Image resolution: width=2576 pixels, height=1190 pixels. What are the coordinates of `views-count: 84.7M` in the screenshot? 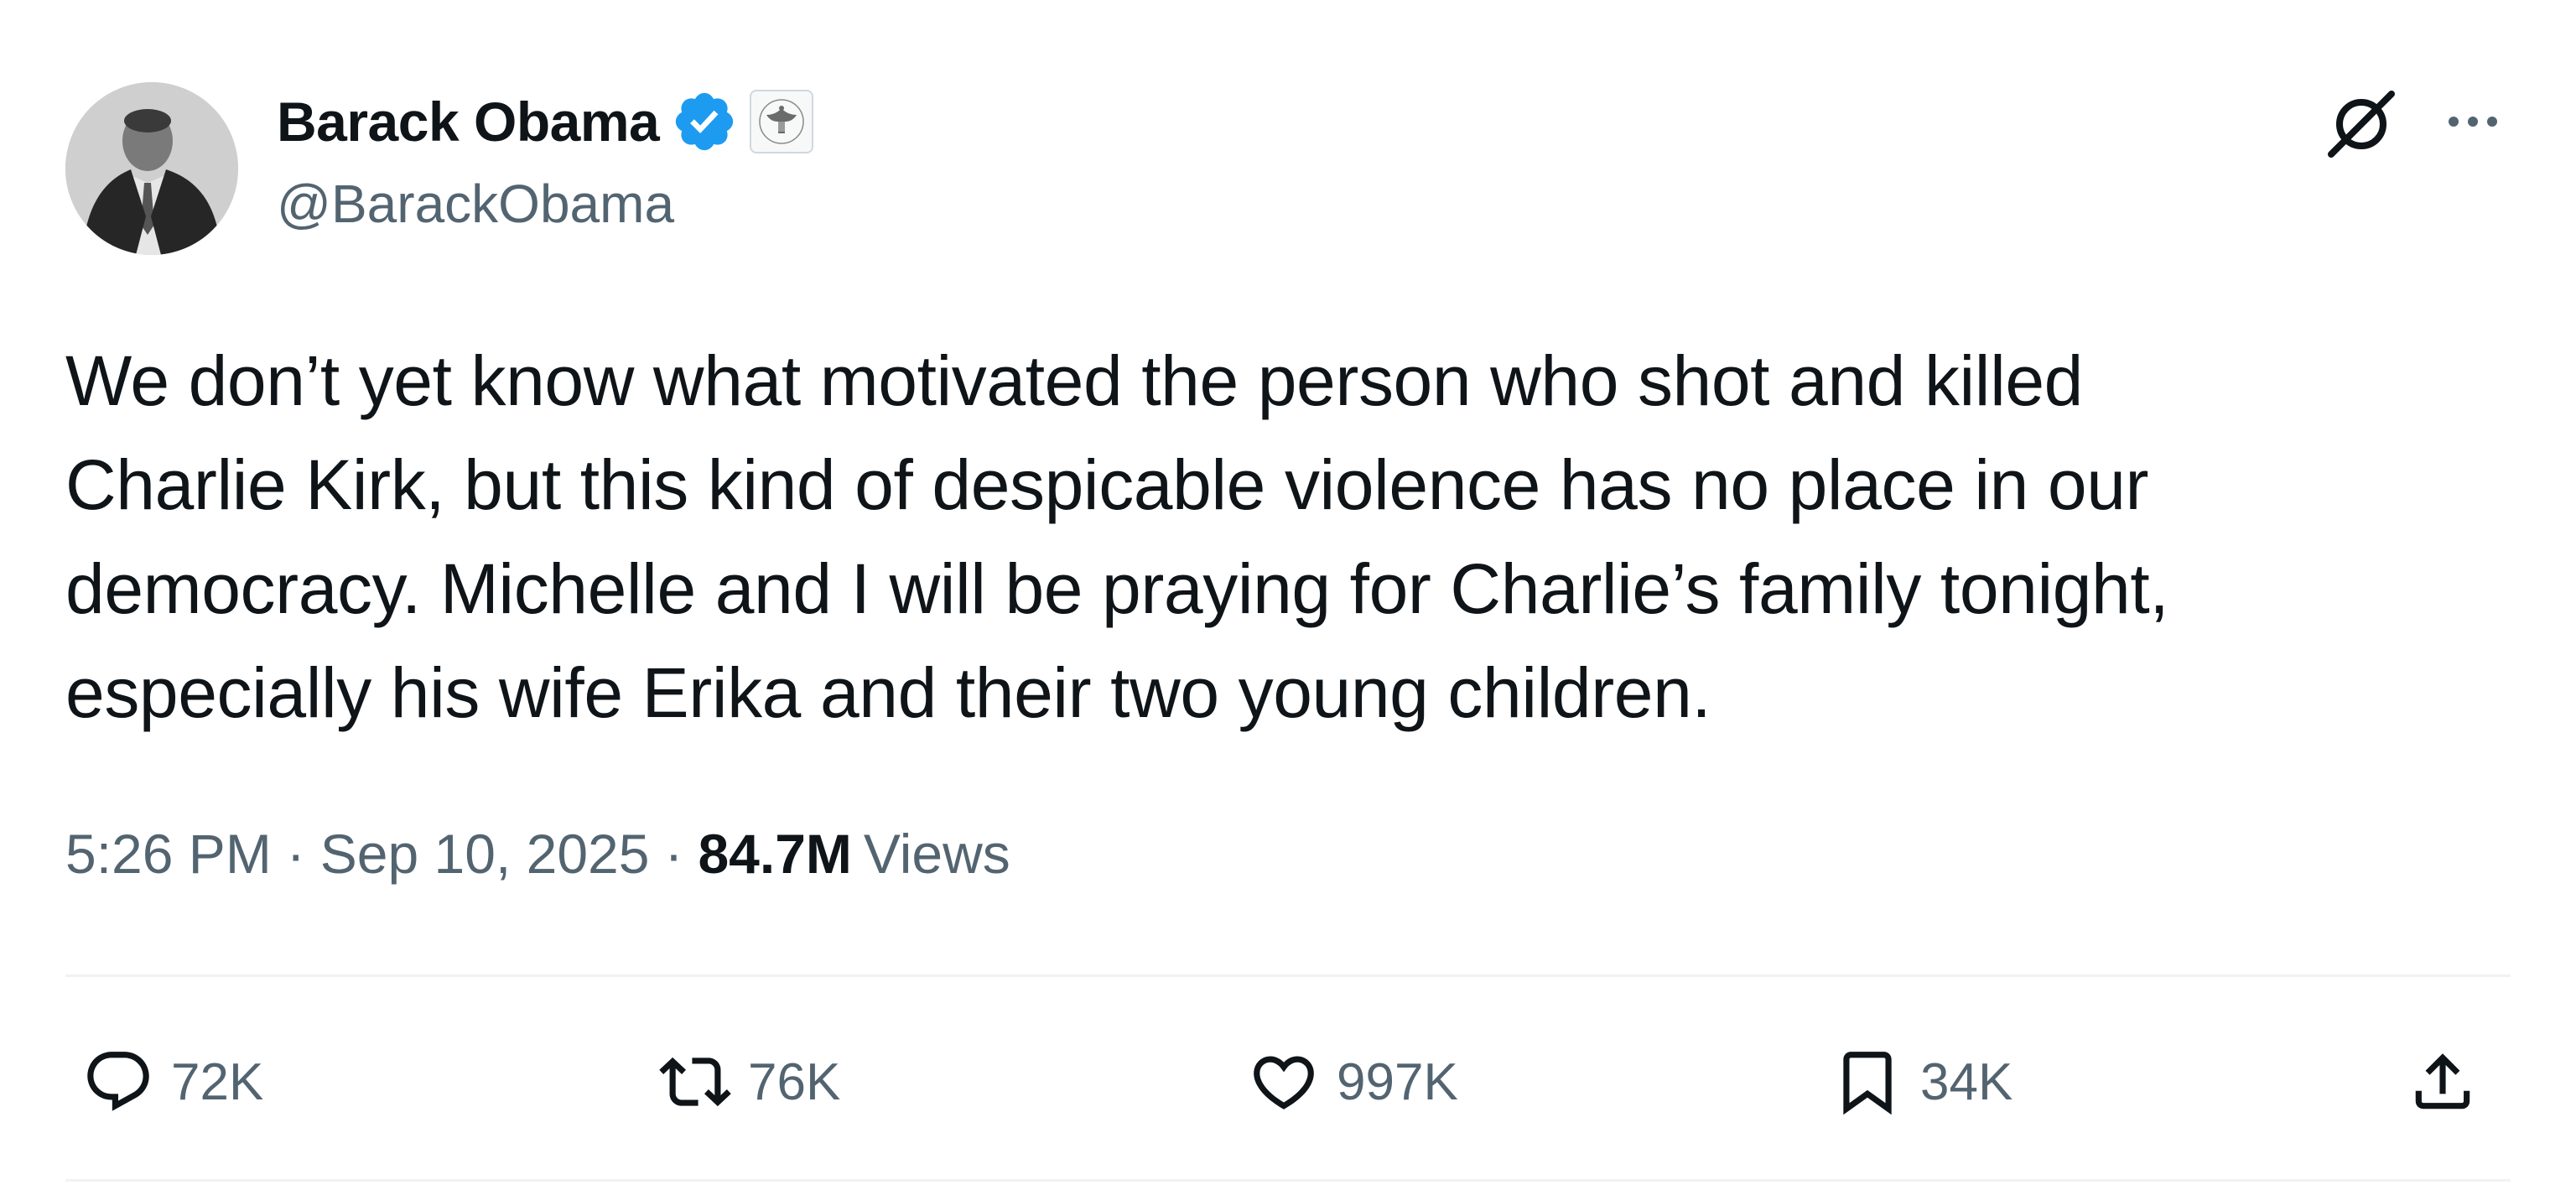 It's located at (774, 854).